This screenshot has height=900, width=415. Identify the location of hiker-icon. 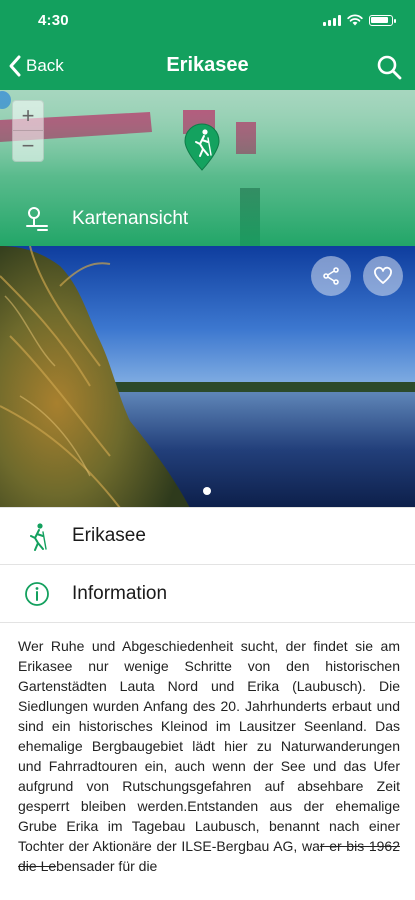
(38, 537).